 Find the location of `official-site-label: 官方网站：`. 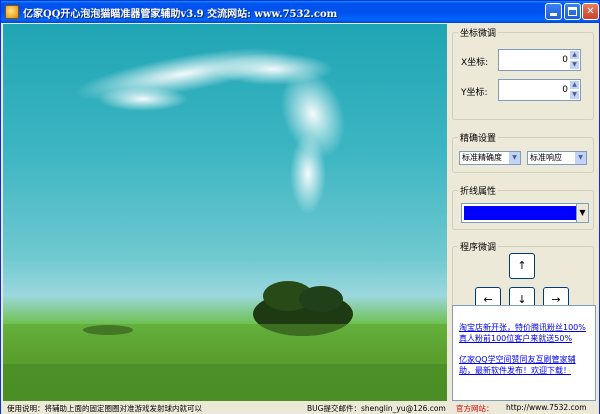

official-site-label: 官方网站： is located at coordinates (475, 408).